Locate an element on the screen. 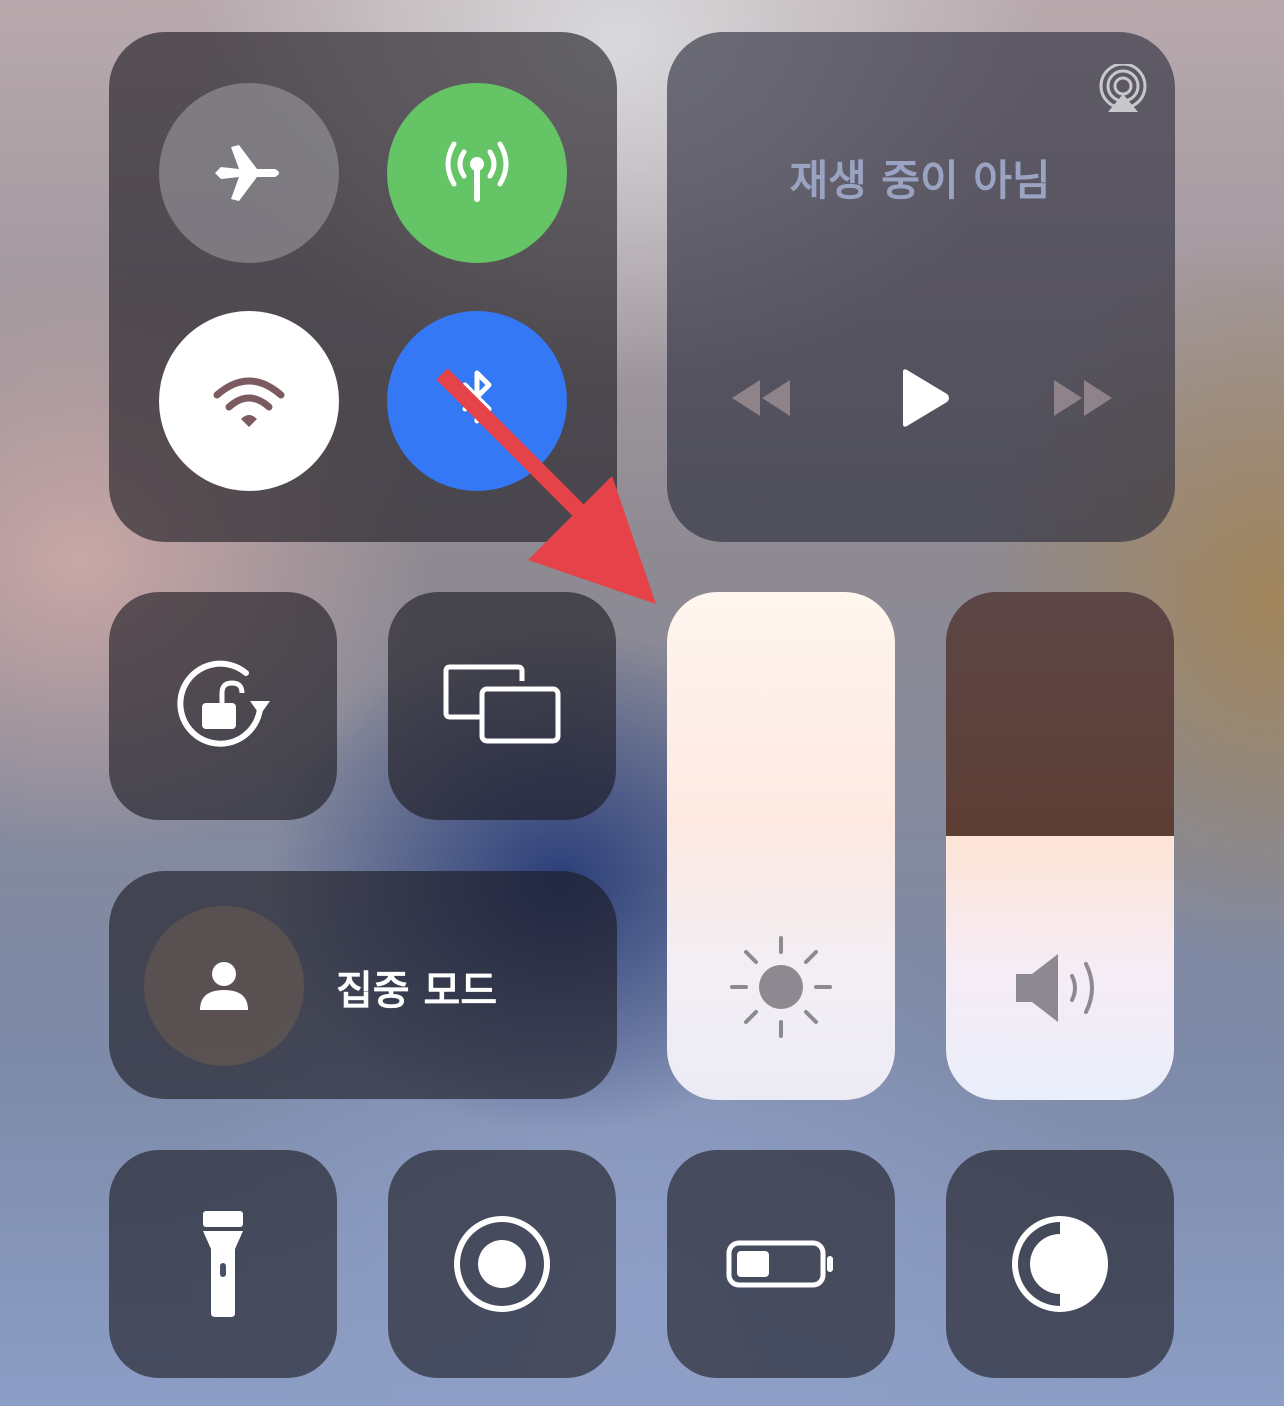  screen-record-button is located at coordinates (502, 1264).